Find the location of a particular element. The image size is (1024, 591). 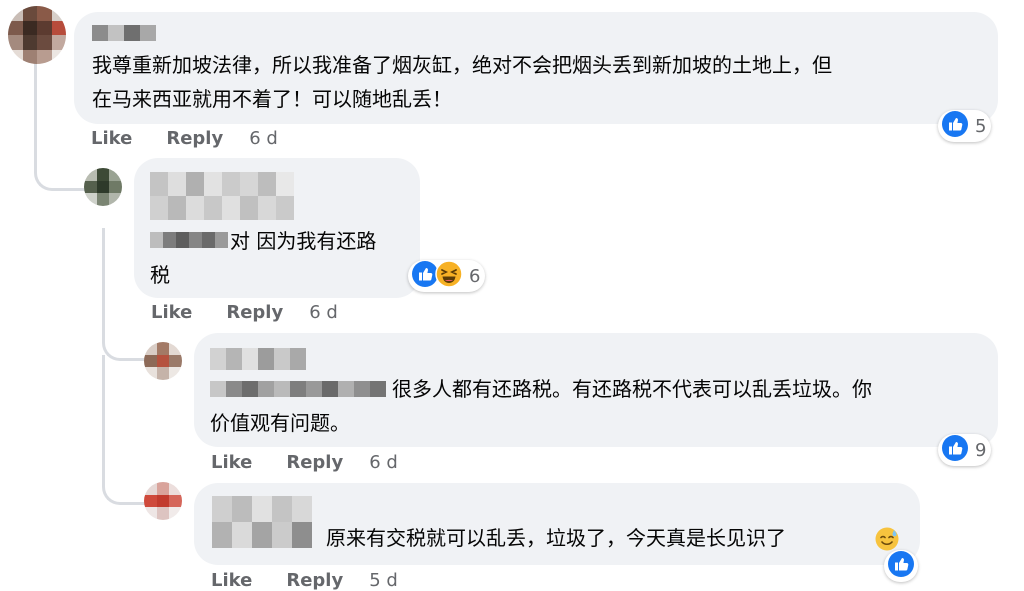

reaction-summary: 6 is located at coordinates (447, 276).